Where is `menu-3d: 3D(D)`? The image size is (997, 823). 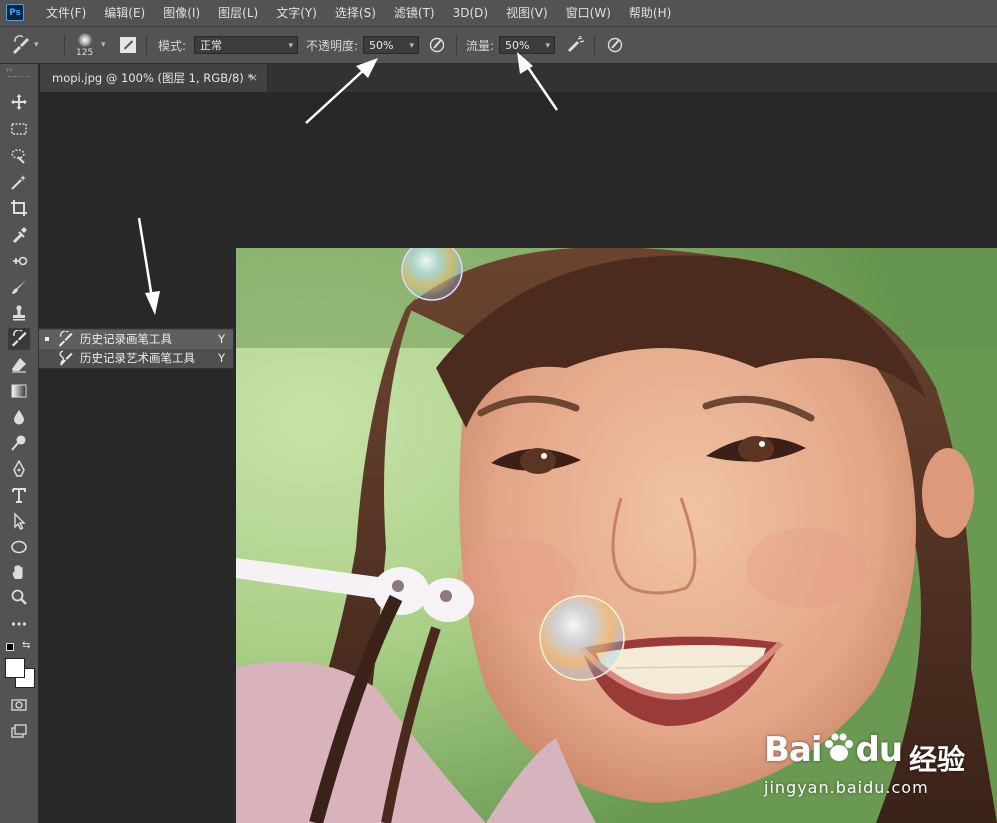 menu-3d: 3D(D) is located at coordinates (473, 13).